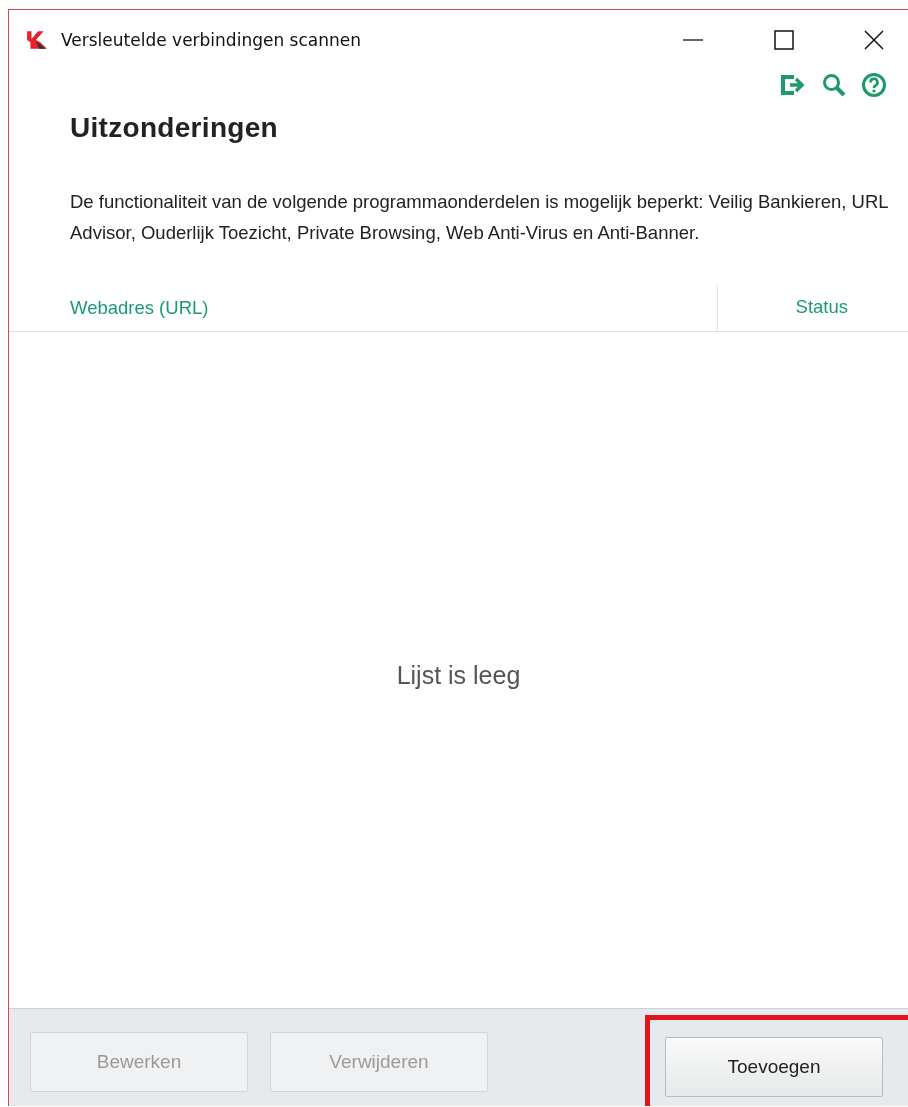  I want to click on description-text: De functionaliteit van de volgende programmaonderdelen is mogelijk beperkt: Veilig Bankieren, URL Advisor, Ouderlijk Toezicht, Private Browsing, Web Anti-Virus en Anti-Banner., so click(479, 217).